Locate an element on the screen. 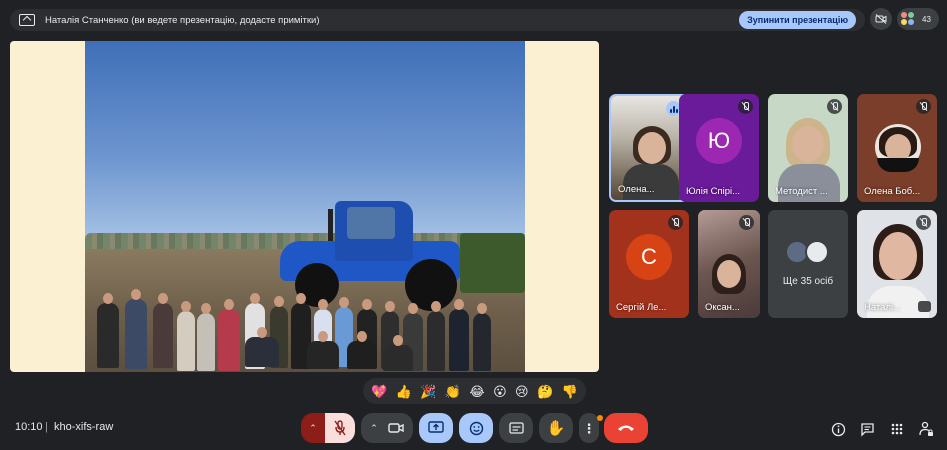  more-options-button: ⋮ is located at coordinates (589, 428).